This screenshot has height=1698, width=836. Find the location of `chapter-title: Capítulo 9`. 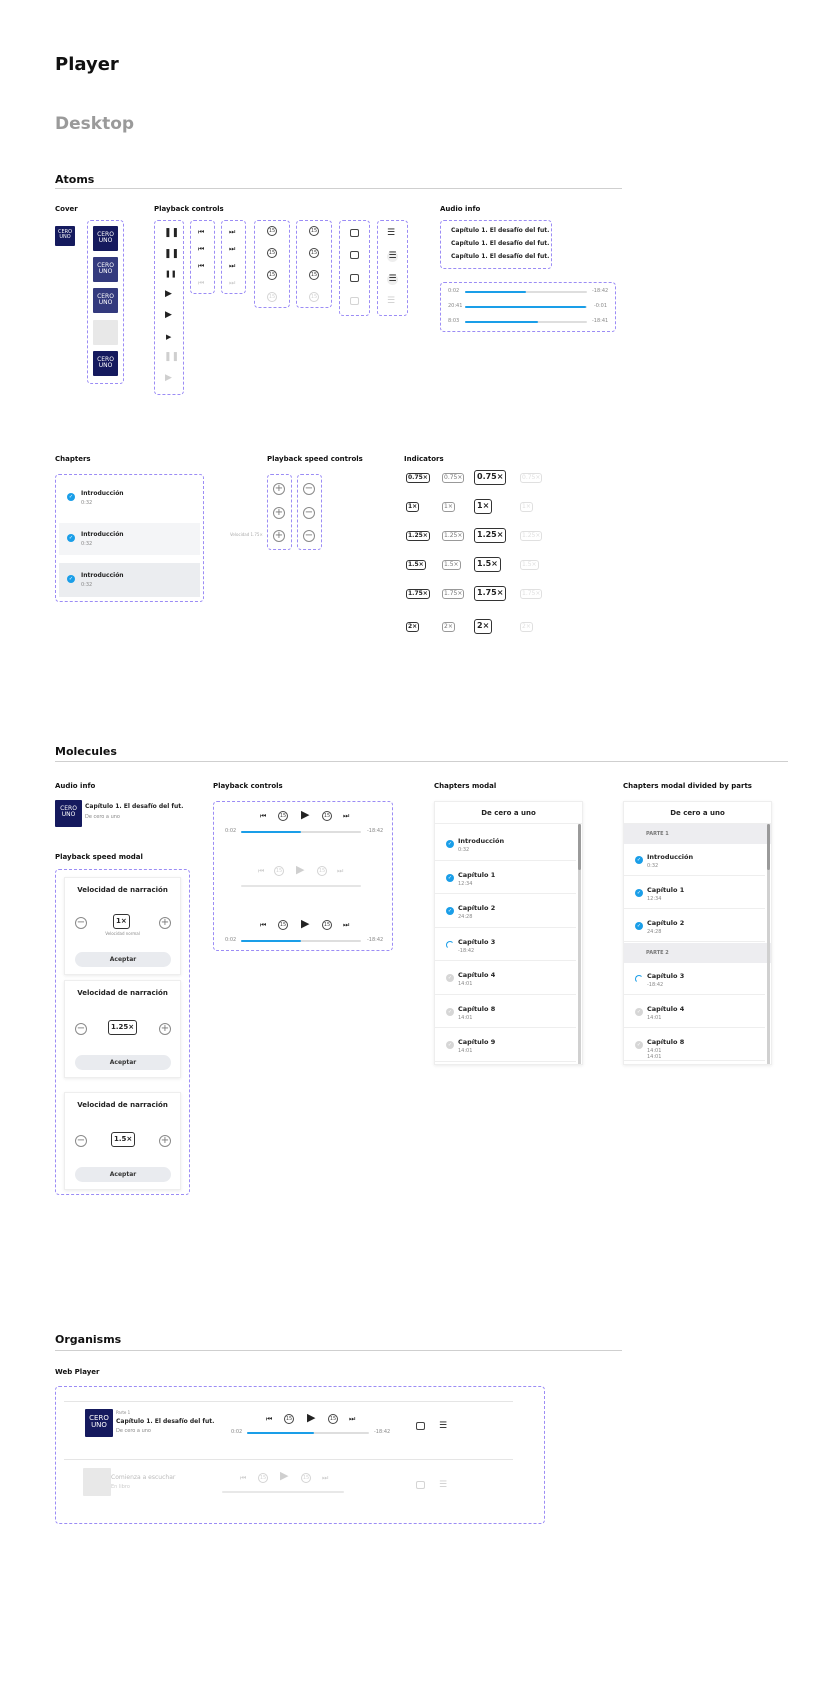

chapter-title: Capítulo 9 is located at coordinates (476, 1042).